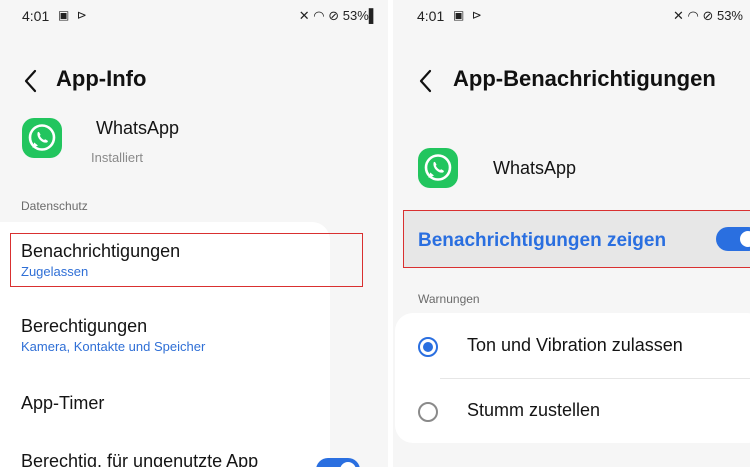 This screenshot has width=750, height=467. What do you see at coordinates (54, 206) in the screenshot?
I see `section-label-privacy: Datenschutz` at bounding box center [54, 206].